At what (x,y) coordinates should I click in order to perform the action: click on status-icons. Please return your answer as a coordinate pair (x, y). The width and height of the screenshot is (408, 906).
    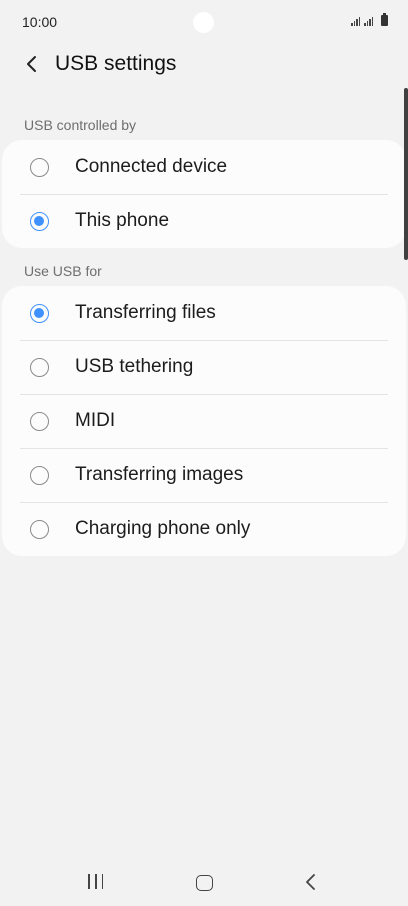
    Looking at the image, I should click on (369, 19).